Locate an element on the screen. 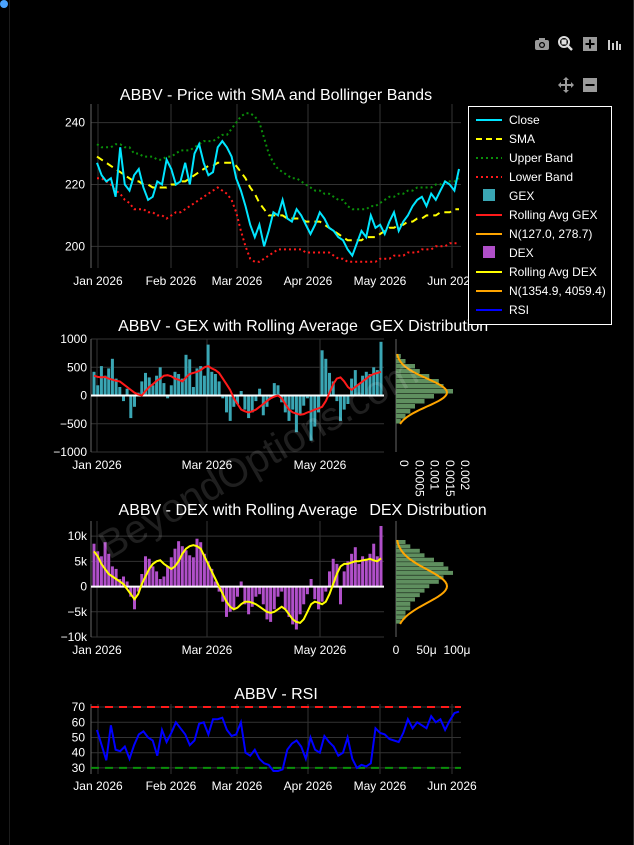  gex-xtick-label: May 2026 is located at coordinates (320, 465).